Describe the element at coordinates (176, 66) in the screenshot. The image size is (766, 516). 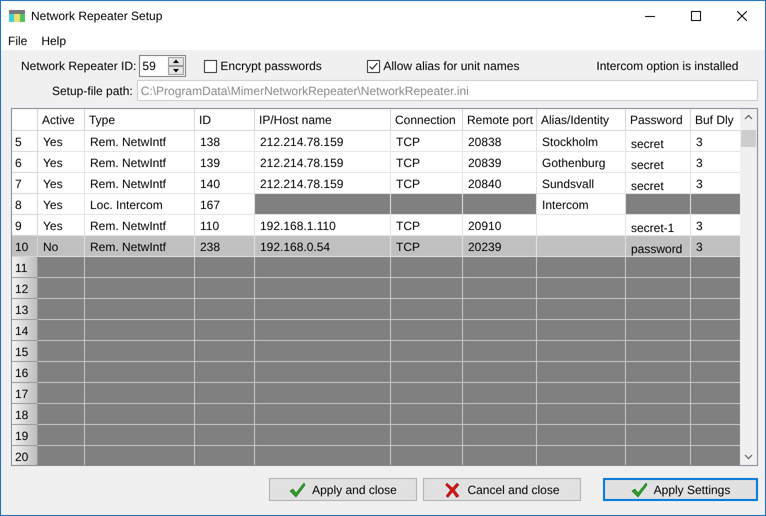
I see `spin-buttons` at that location.